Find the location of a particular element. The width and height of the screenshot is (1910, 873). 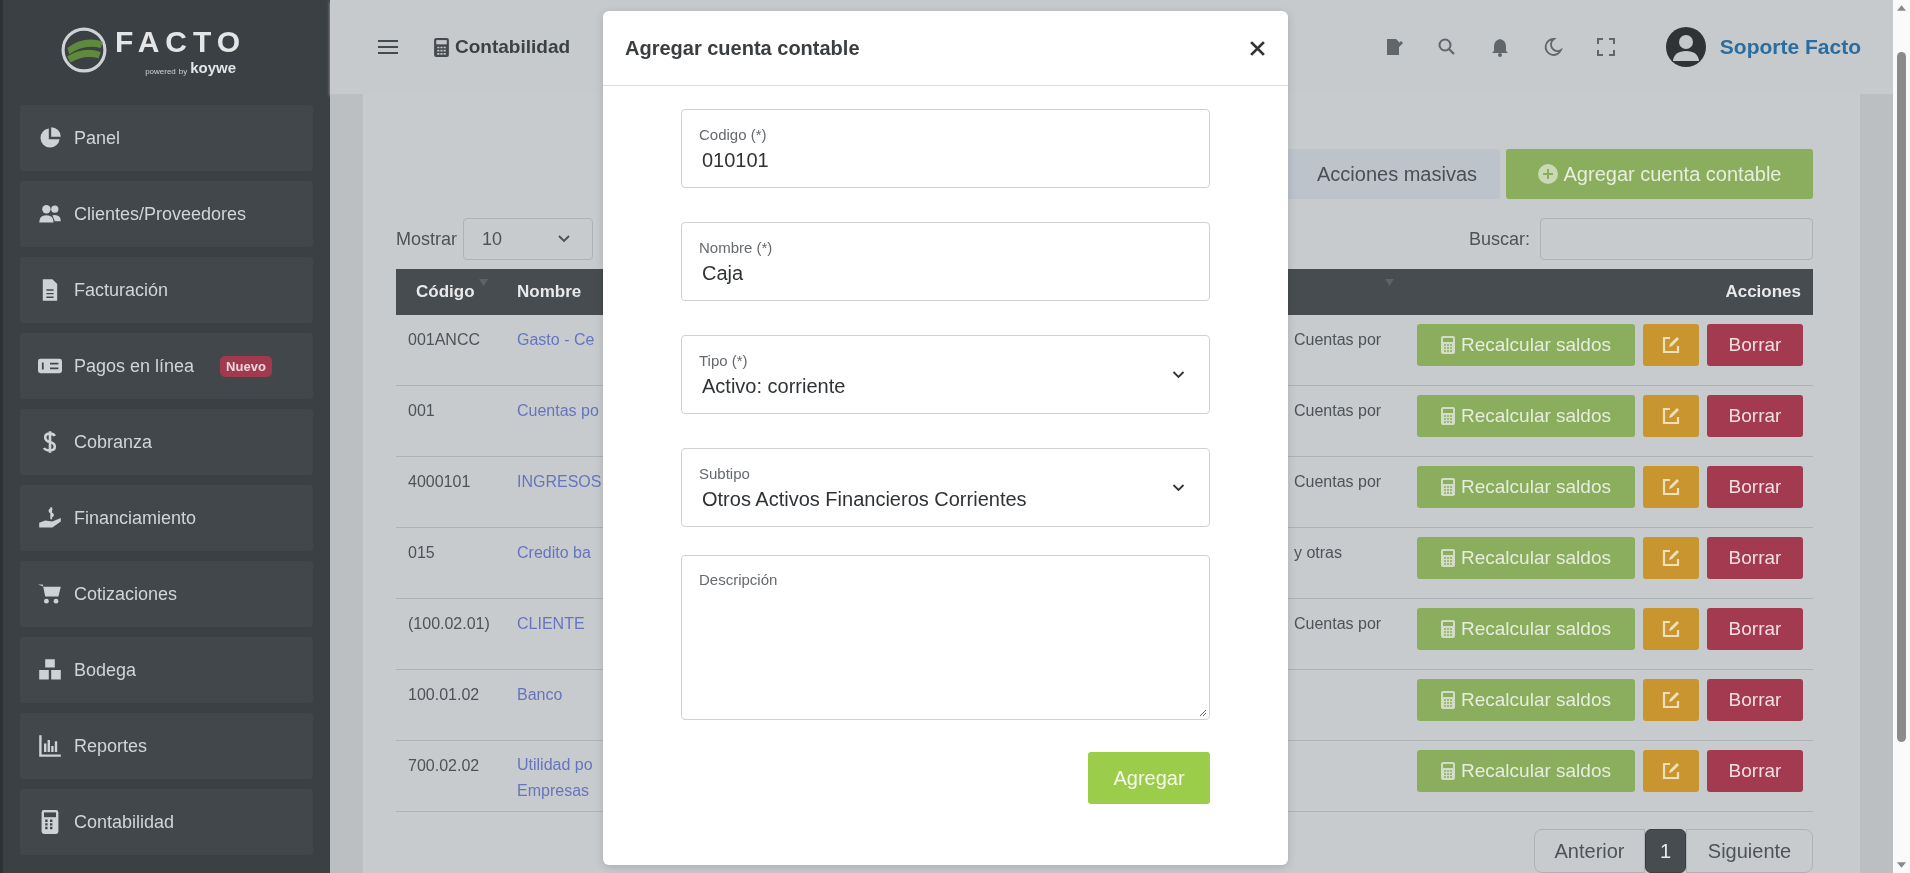

search-icon is located at coordinates (1446, 47).